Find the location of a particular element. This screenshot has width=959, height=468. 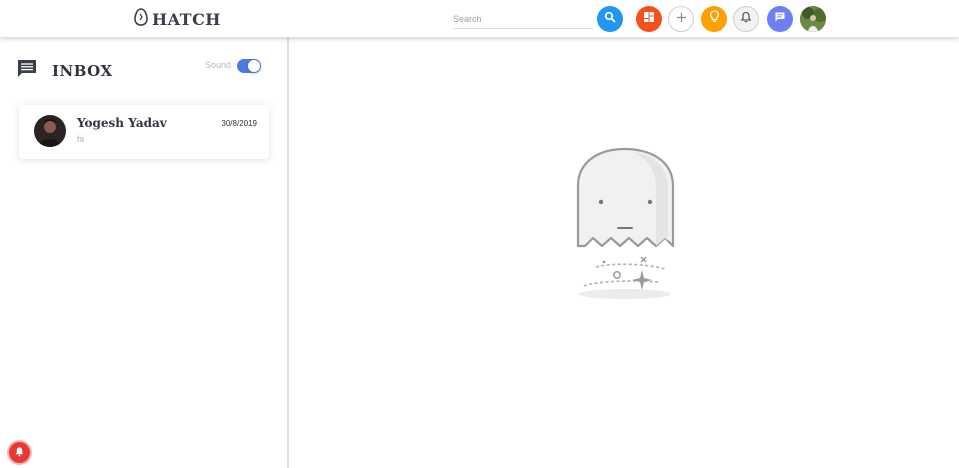

bell-icon is located at coordinates (746, 19).